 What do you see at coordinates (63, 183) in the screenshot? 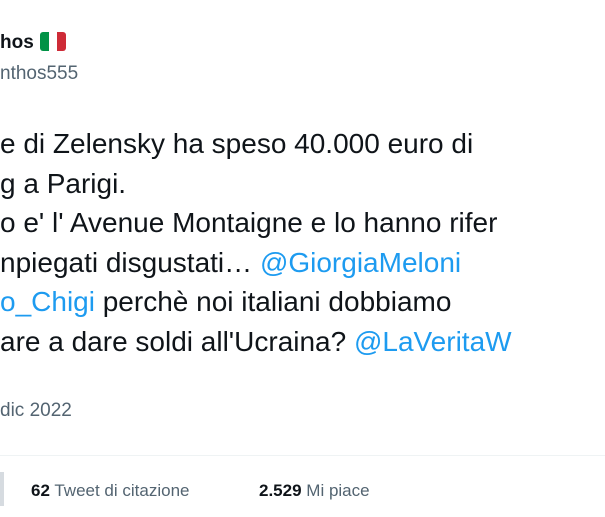
I see `tweet-text-segment: g a Parigi.` at bounding box center [63, 183].